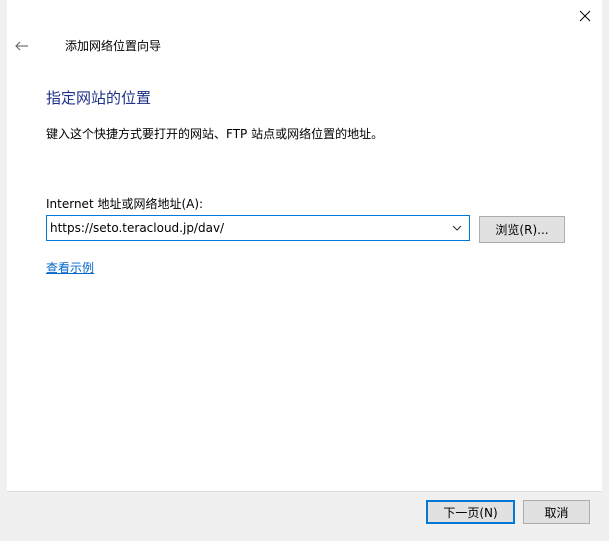  Describe the element at coordinates (215, 134) in the screenshot. I see `page-description: 键入这个快捷方式要打开的网站、FTP 站点或网络位置的地址。` at that location.